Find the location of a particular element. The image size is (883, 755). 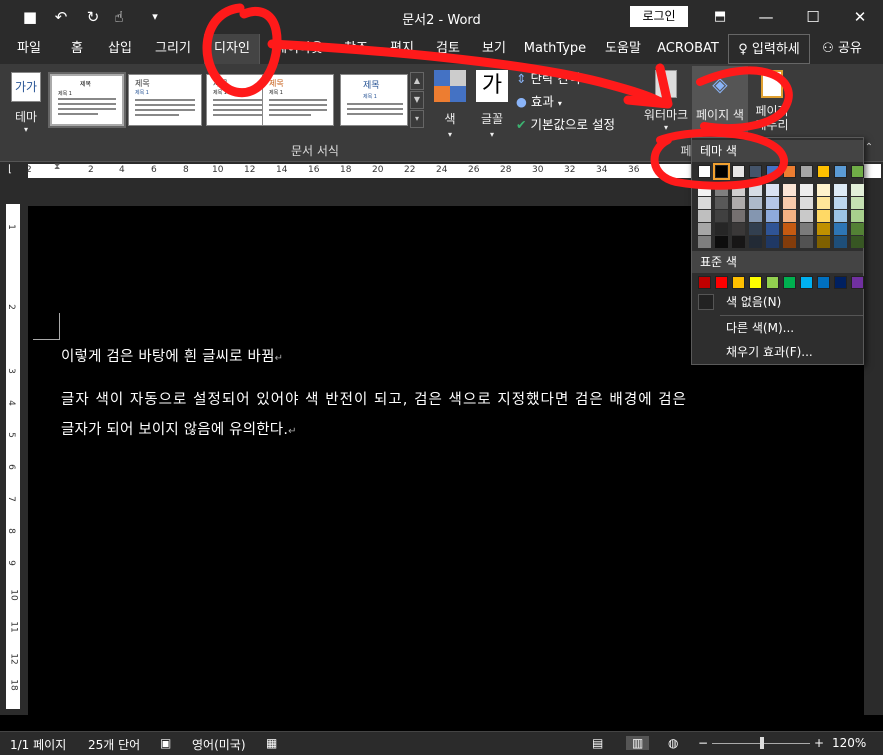

vertical-ruler: 1 2 3 4 5 6 7 8 9 10 11 12 18 is located at coordinates (14, 447).